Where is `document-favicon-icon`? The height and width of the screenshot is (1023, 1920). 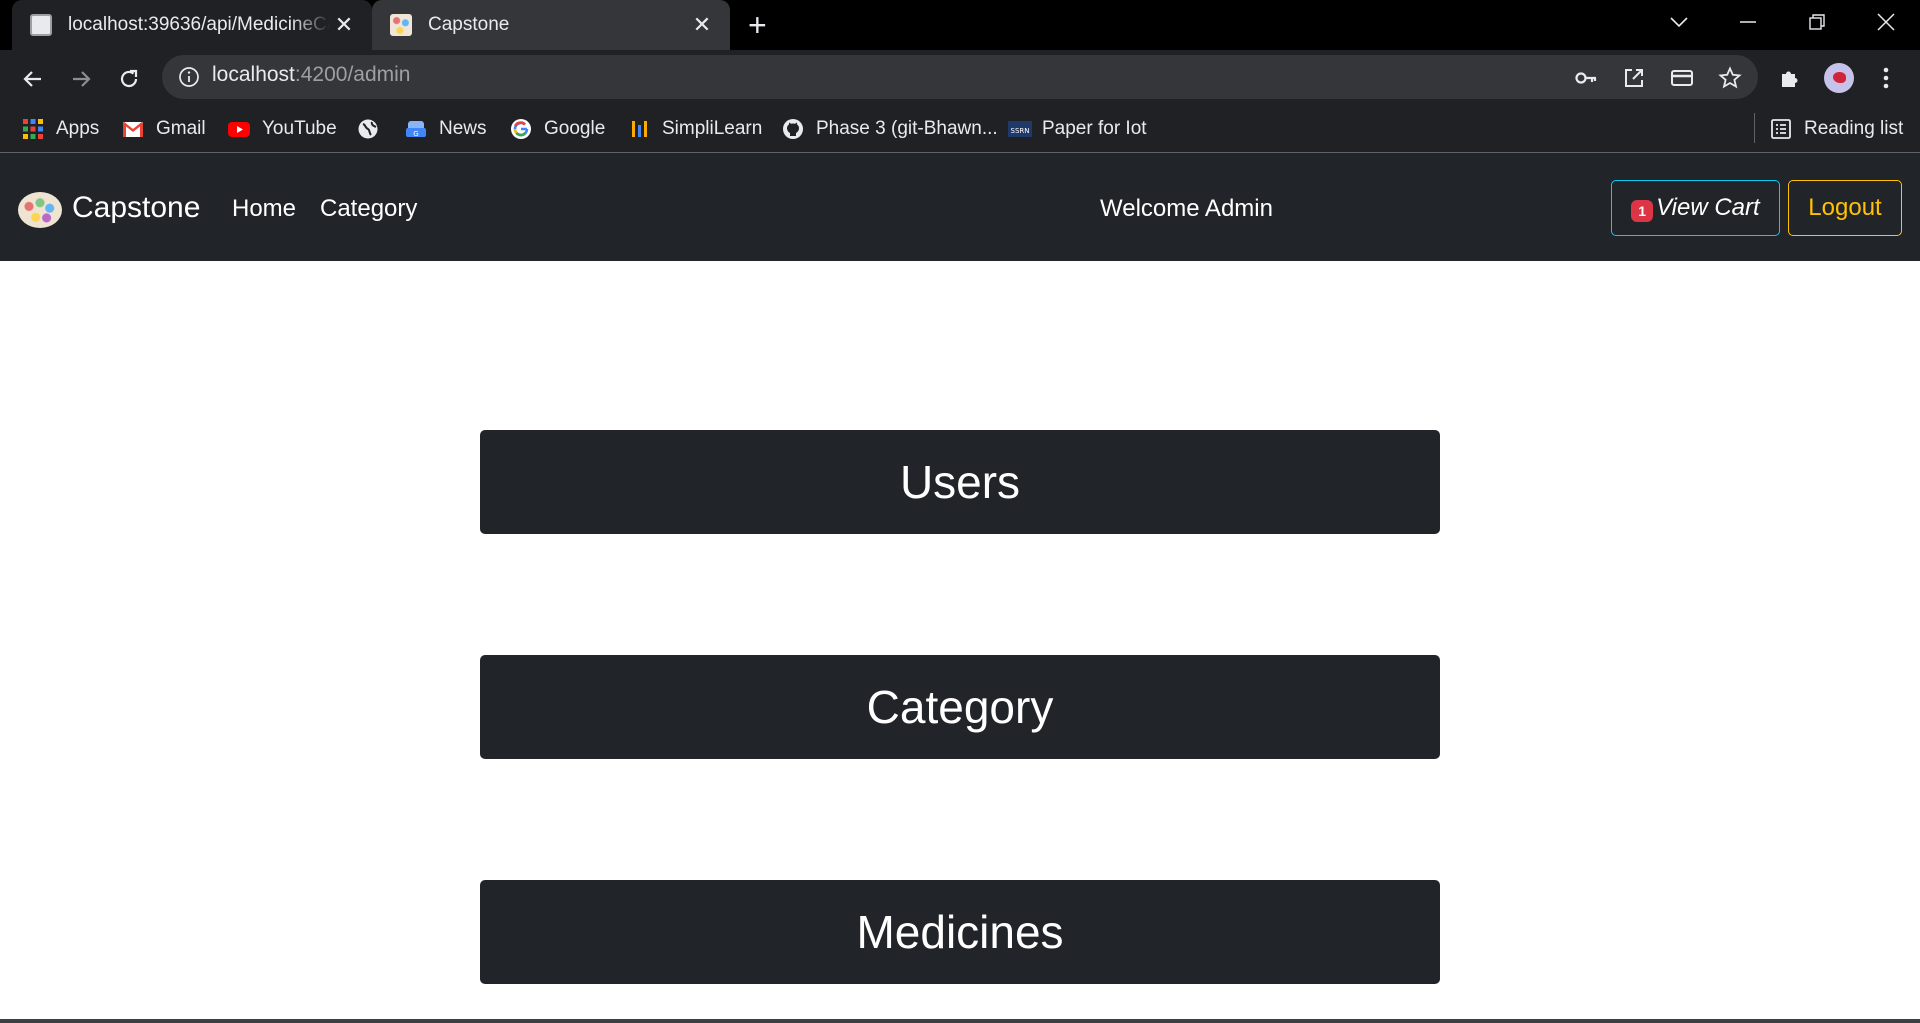
document-favicon-icon is located at coordinates (41, 25).